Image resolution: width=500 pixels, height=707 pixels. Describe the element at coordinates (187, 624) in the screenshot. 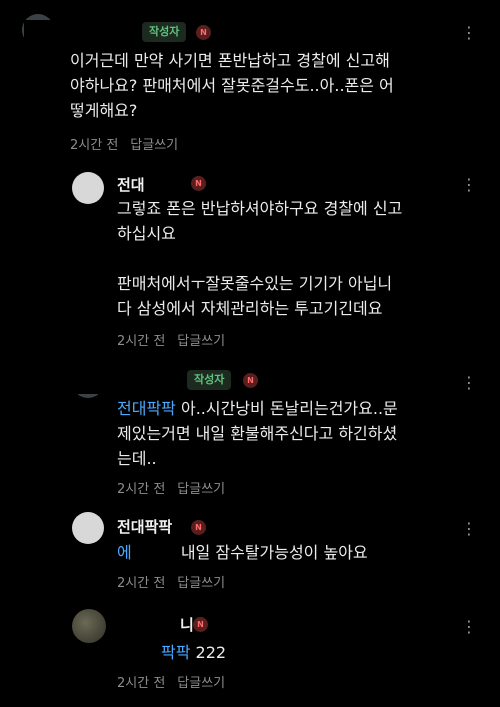

I see `comment-author: 니` at that location.